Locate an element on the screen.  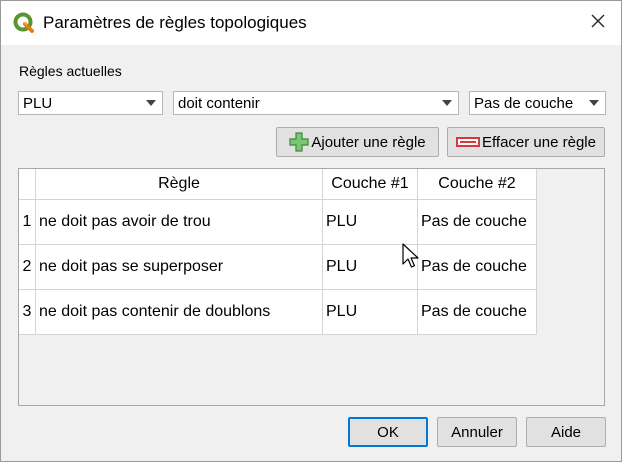
row-number: 2 is located at coordinates (27, 267).